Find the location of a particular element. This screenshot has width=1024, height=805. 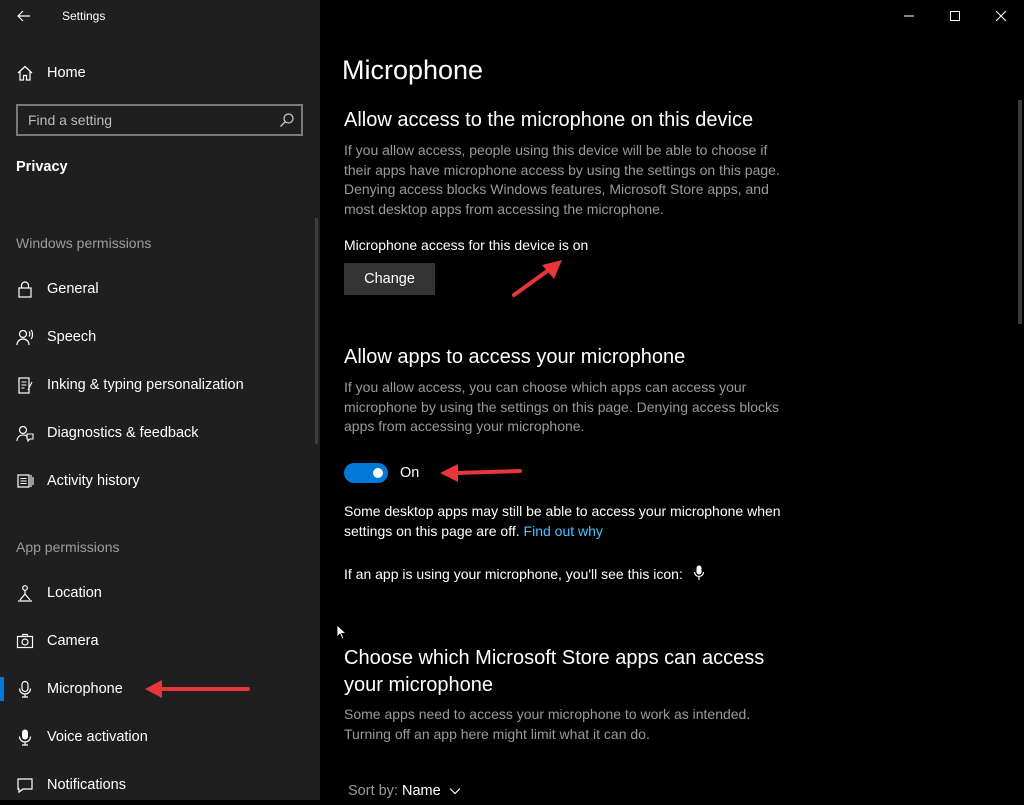

sidebar-item-label: Home is located at coordinates (66, 73).